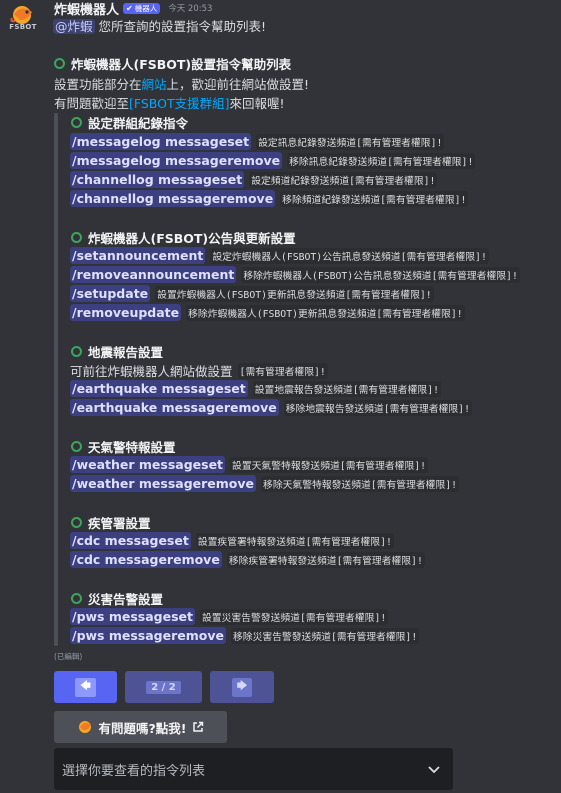 This screenshot has width=561, height=793. I want to click on embed-title-text: 炸蝦機器人(FSBOT)設置指令幫助列表, so click(181, 64).